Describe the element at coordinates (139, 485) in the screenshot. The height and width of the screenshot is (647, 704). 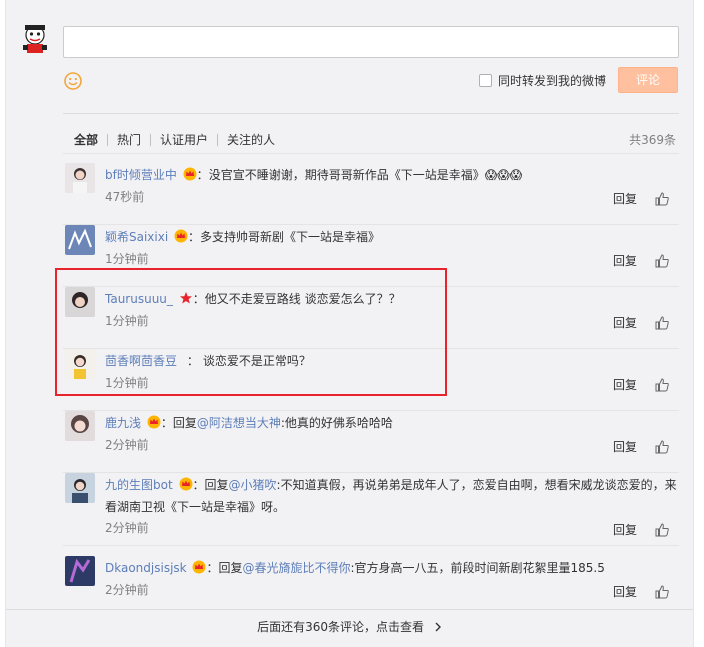
I see `commenter-name: 九的生图bot` at that location.